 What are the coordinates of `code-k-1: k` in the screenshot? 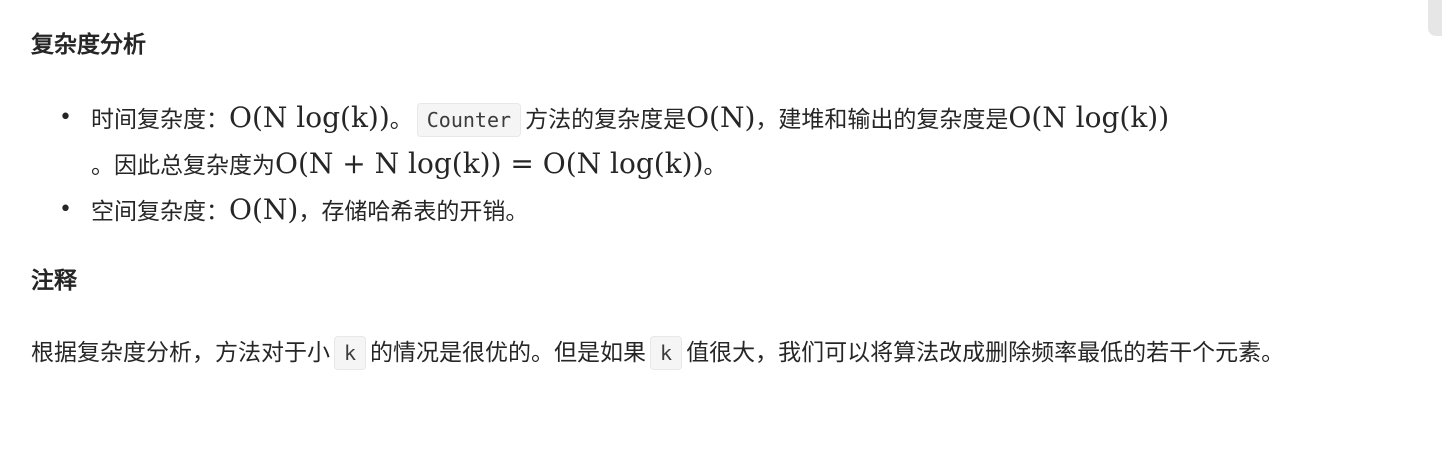 It's located at (350, 353).